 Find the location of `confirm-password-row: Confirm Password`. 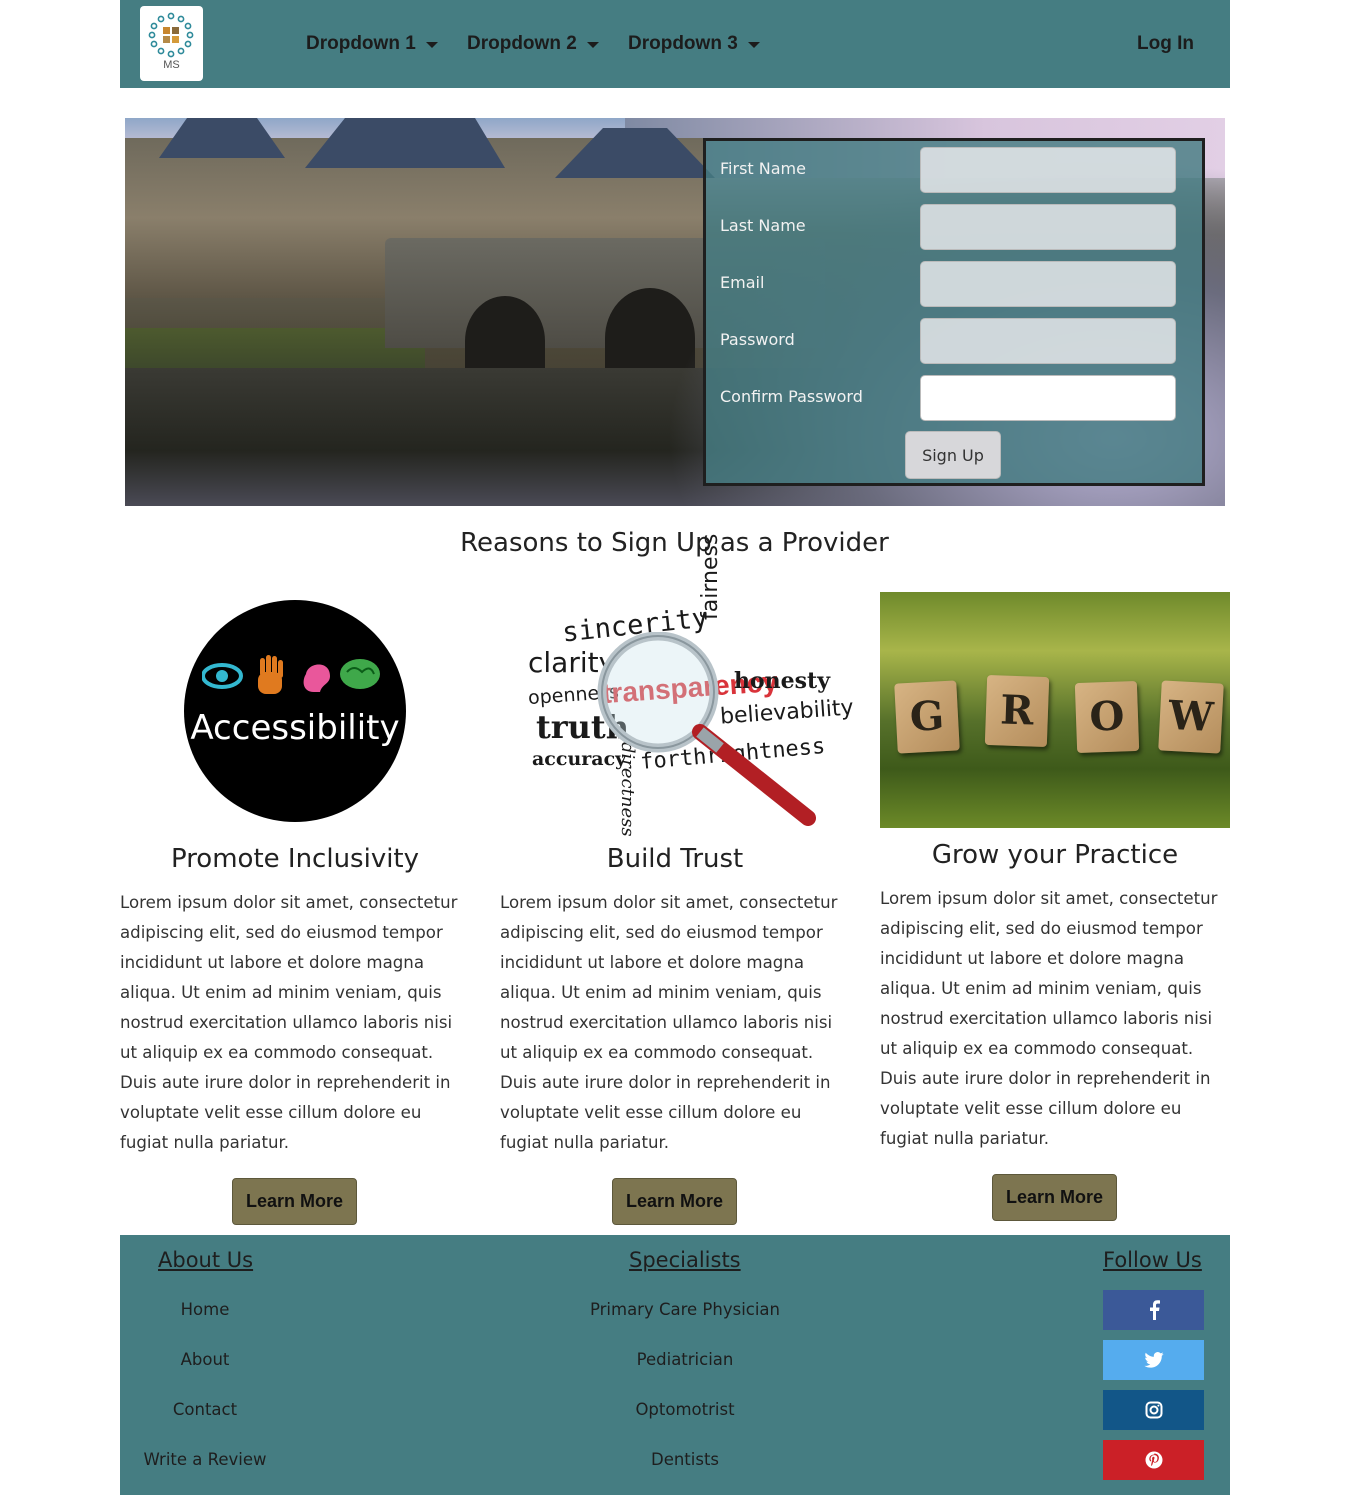

confirm-password-row: Confirm Password is located at coordinates (954, 398).